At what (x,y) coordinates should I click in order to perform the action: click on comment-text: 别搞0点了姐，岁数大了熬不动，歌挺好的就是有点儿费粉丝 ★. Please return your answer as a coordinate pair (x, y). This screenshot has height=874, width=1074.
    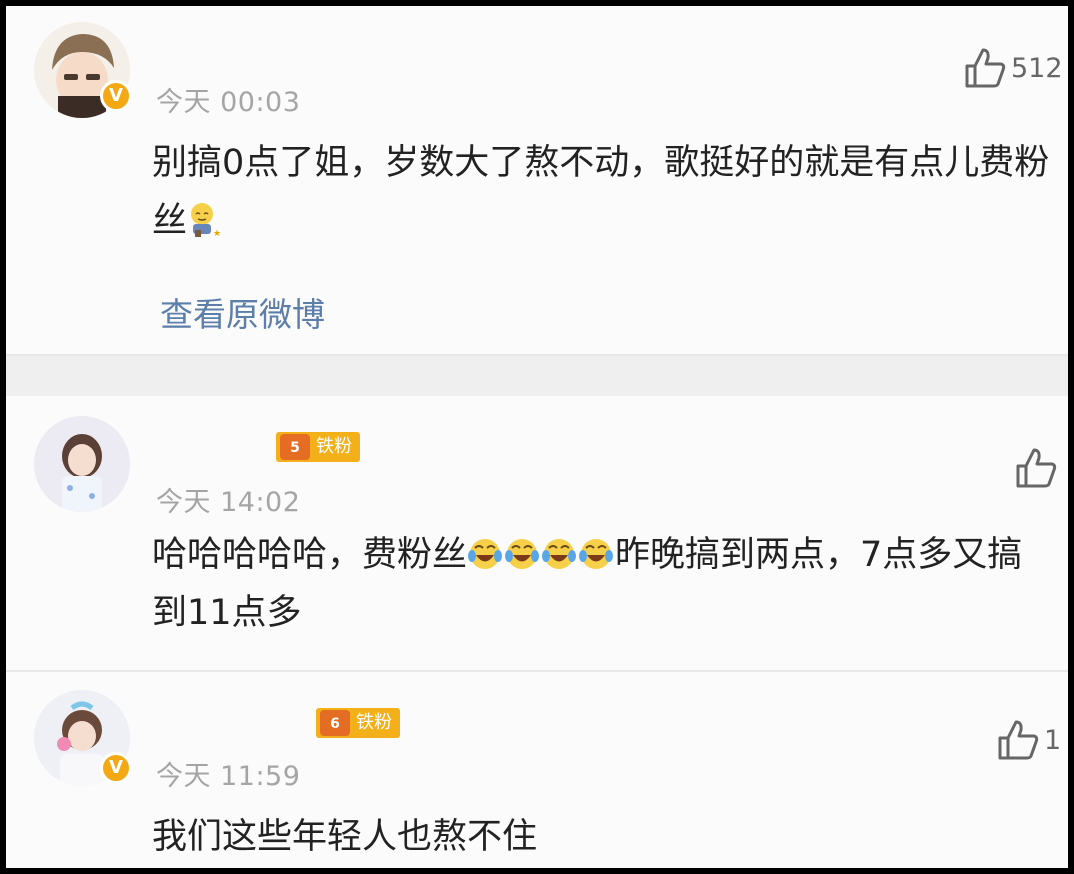
    Looking at the image, I should click on (602, 192).